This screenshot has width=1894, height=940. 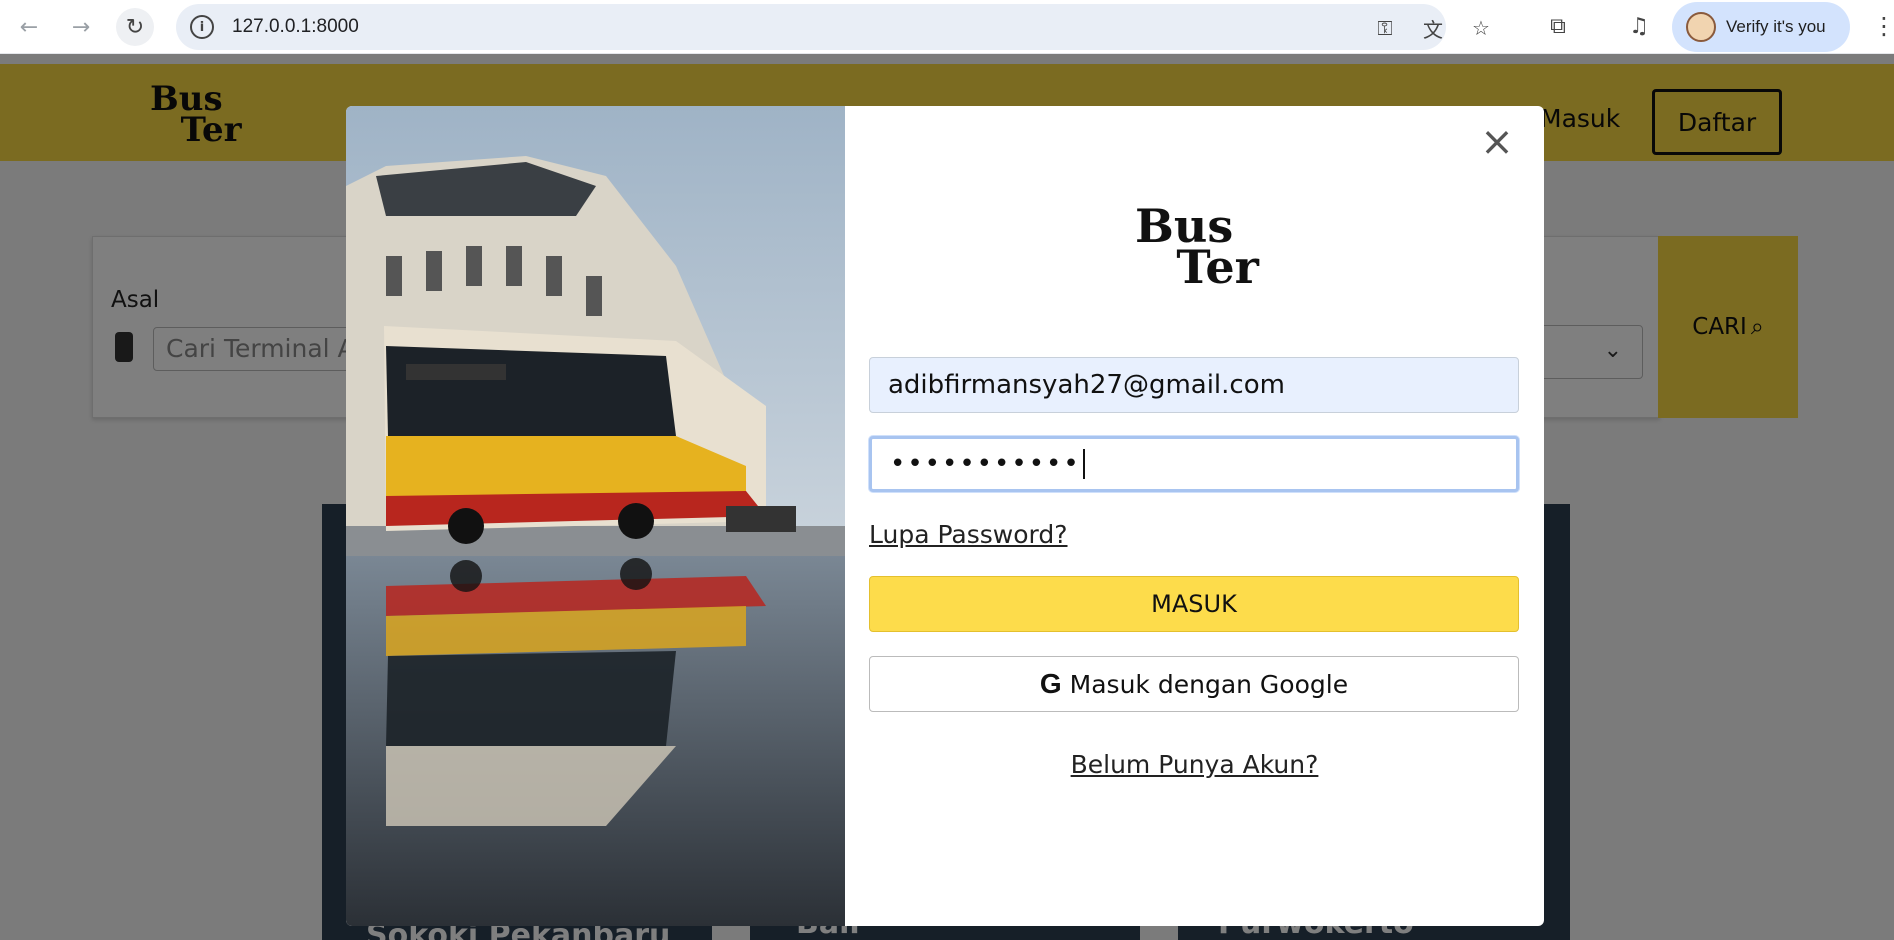 I want to click on text-cursor, so click(x=1083, y=464).